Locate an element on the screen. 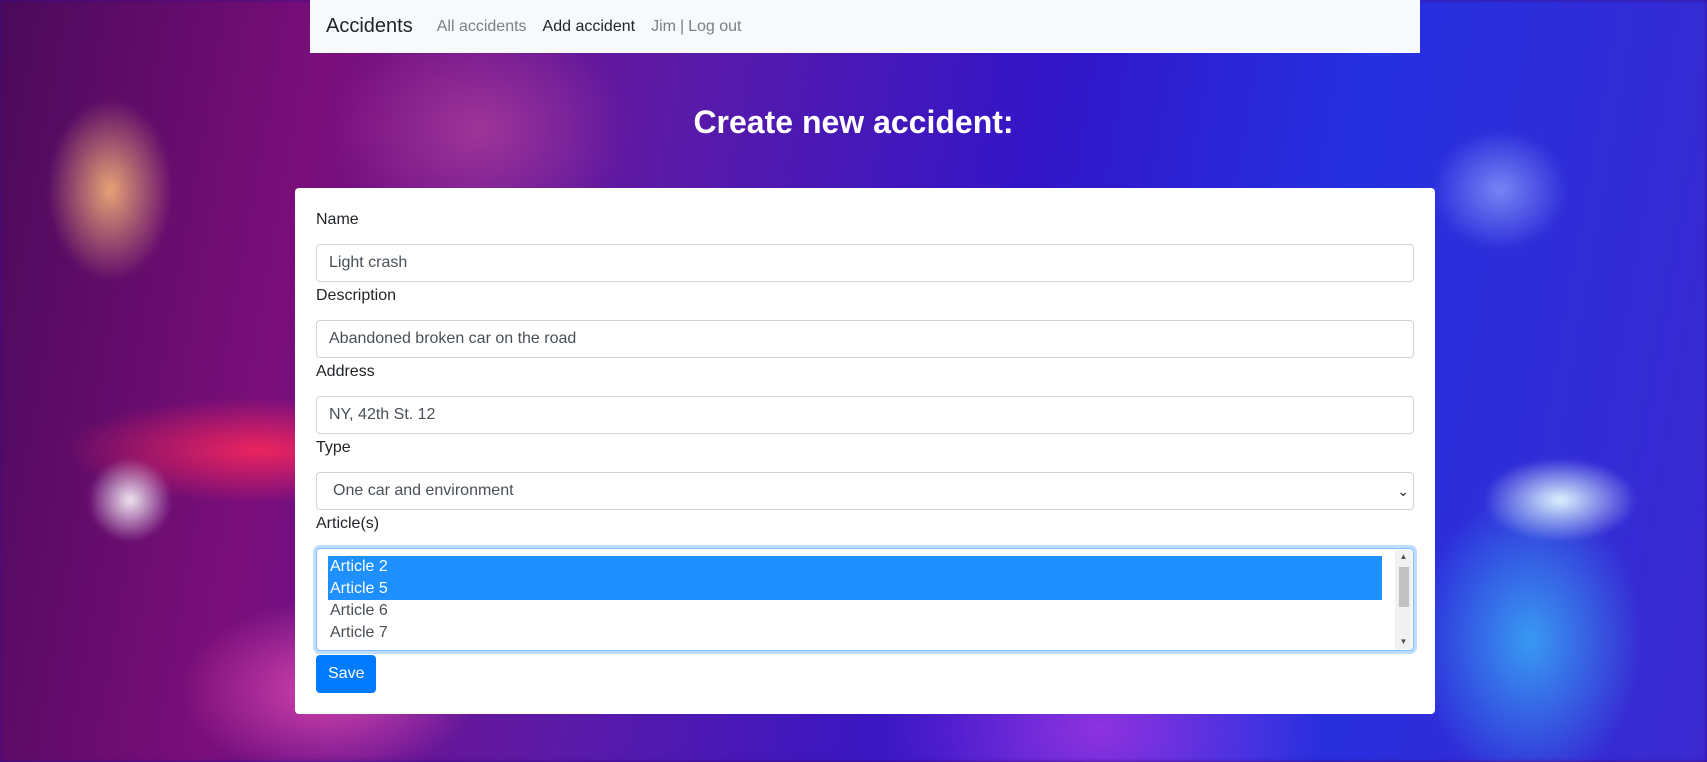 The width and height of the screenshot is (1707, 762). nav-username: Jim is located at coordinates (663, 26).